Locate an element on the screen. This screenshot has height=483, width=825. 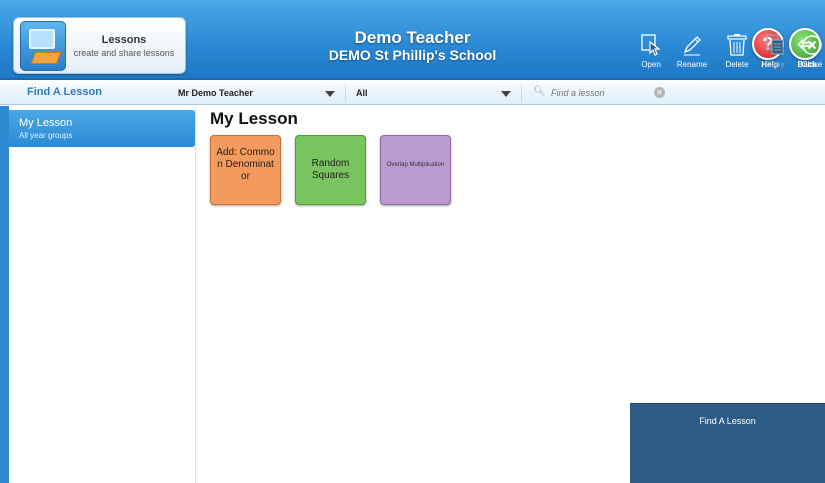
left-accent-strip is located at coordinates (4, 294).